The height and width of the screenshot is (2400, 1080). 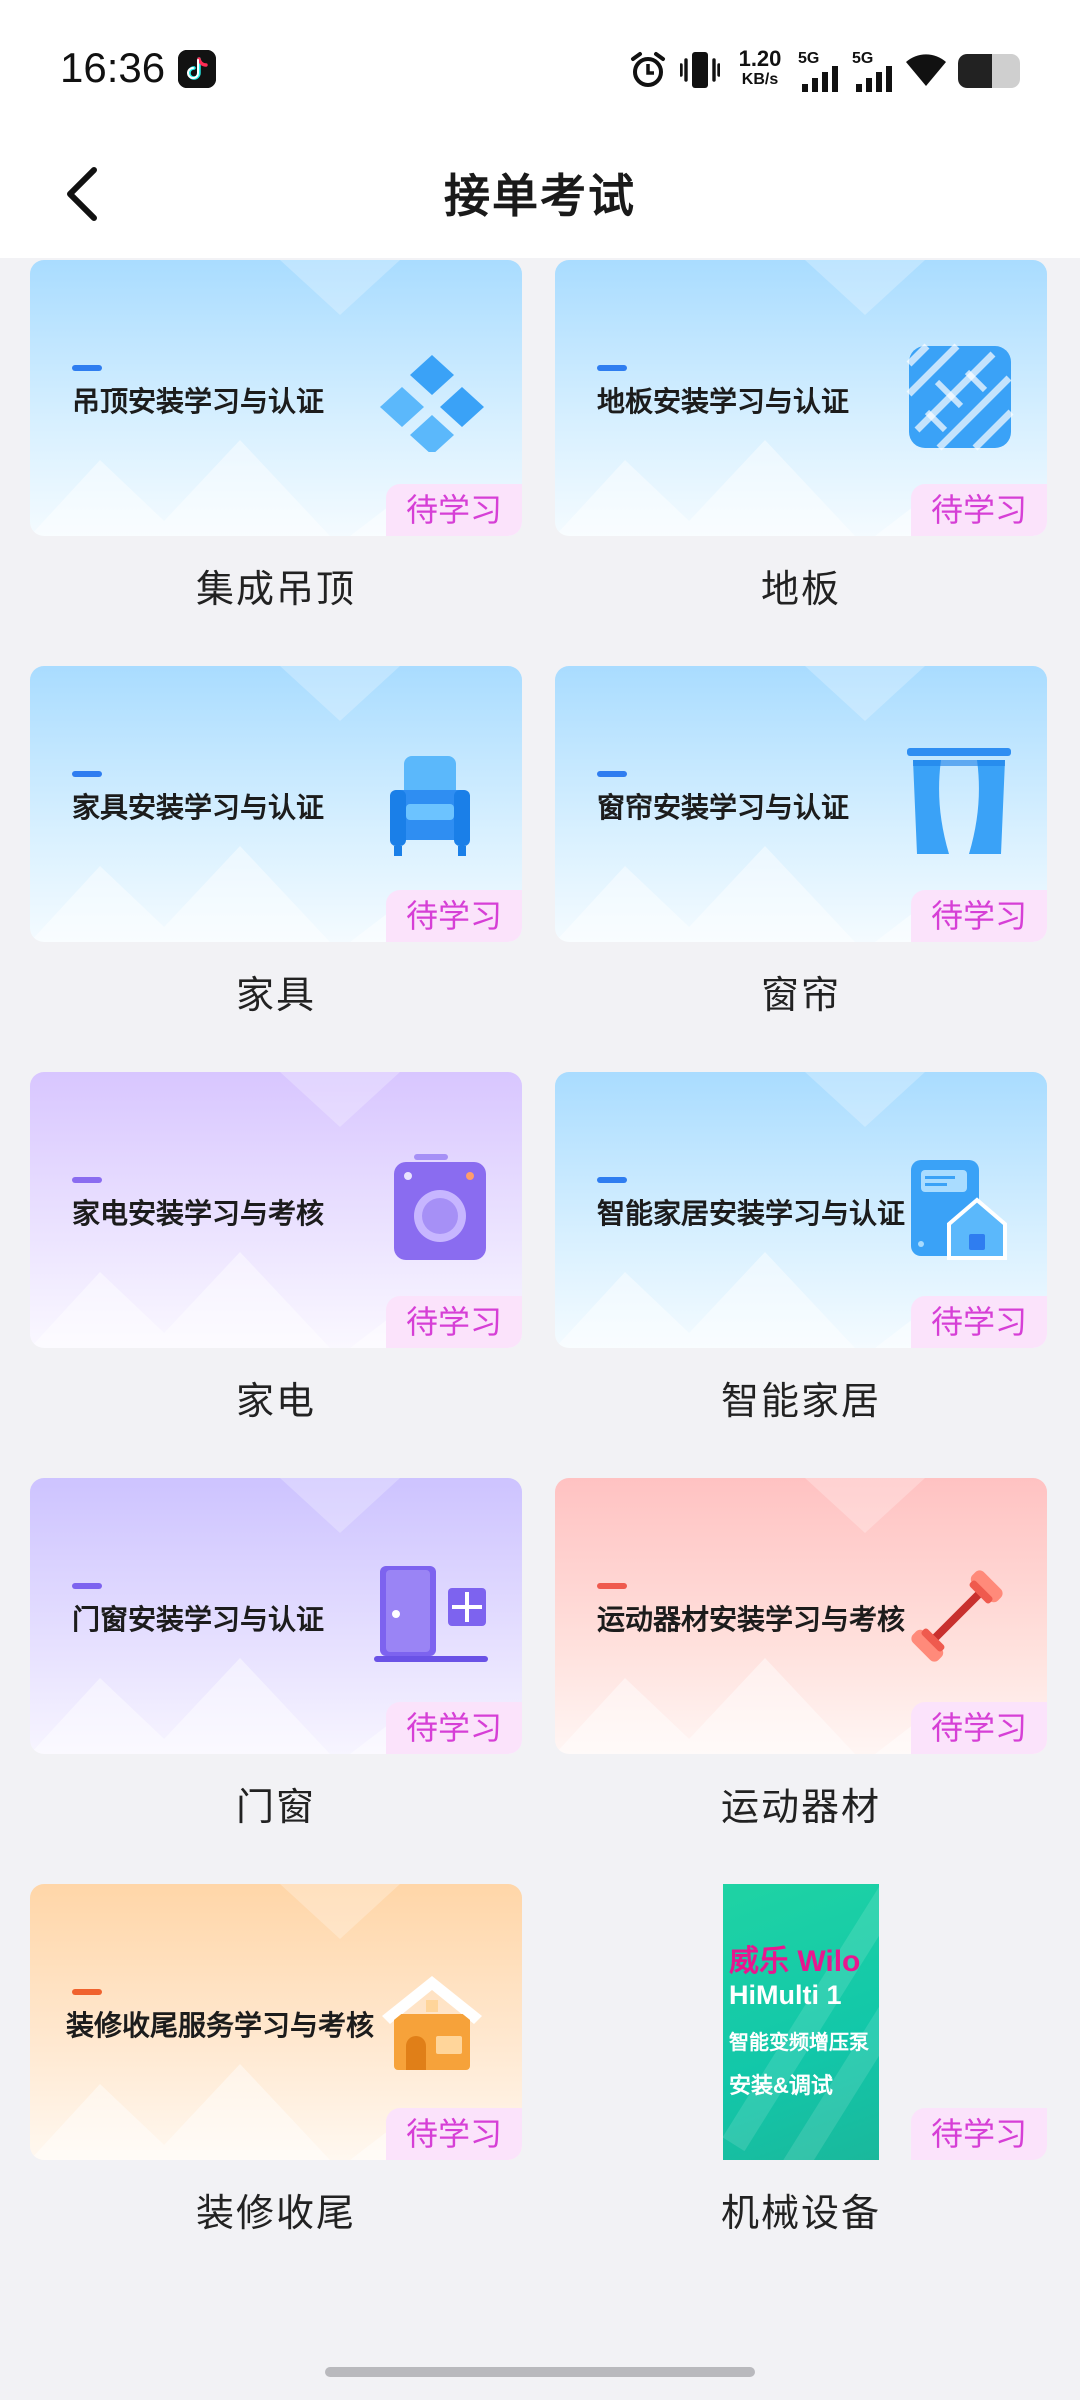 I want to click on nav-header: 接单考试, so click(x=540, y=194).